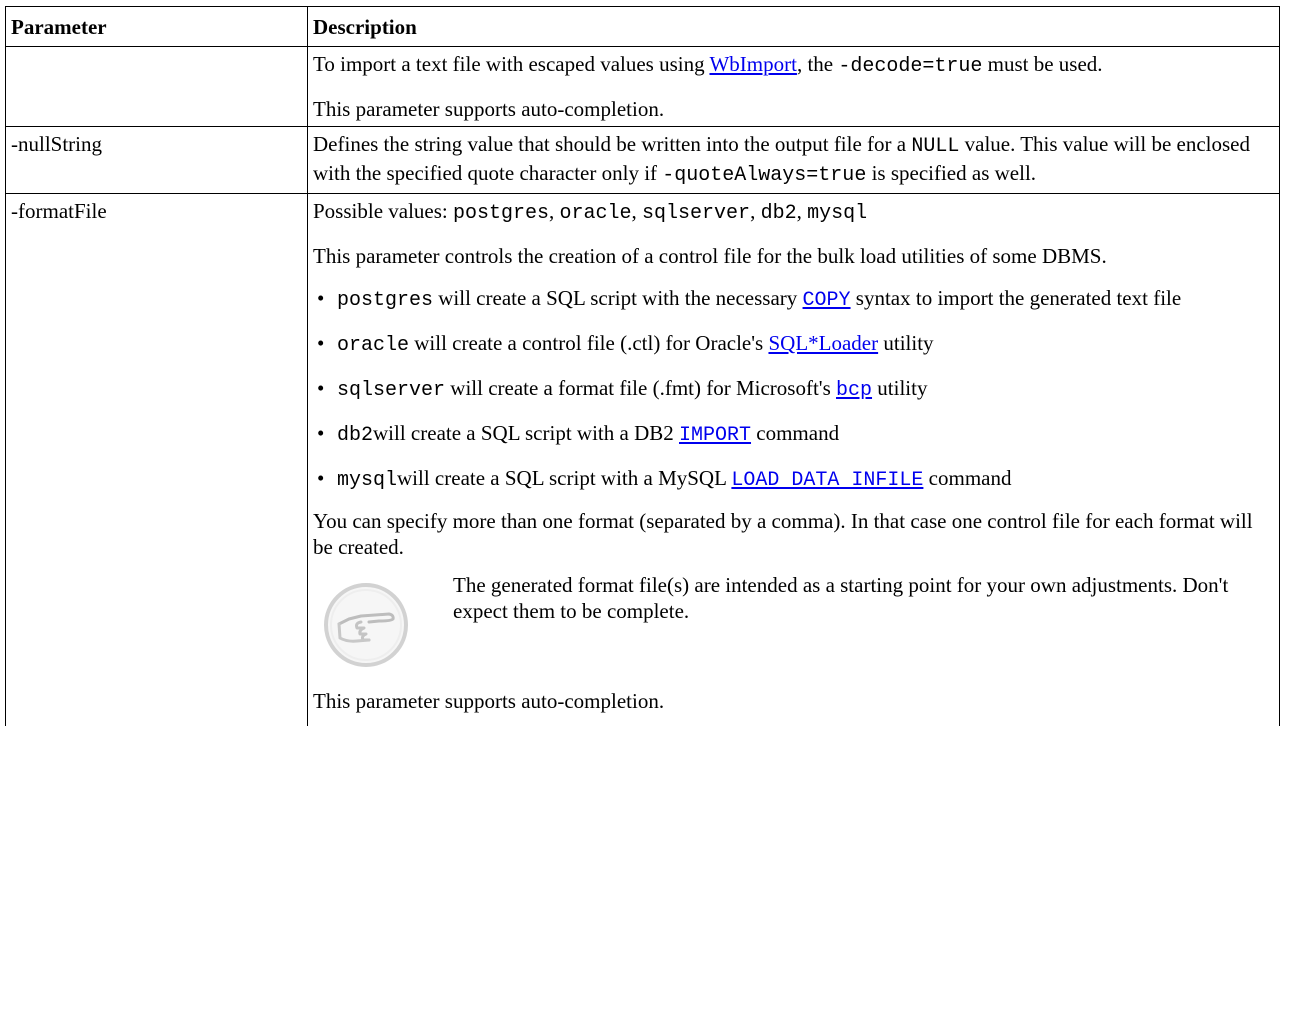  Describe the element at coordinates (1042, 64) in the screenshot. I see `text: must be used.` at that location.